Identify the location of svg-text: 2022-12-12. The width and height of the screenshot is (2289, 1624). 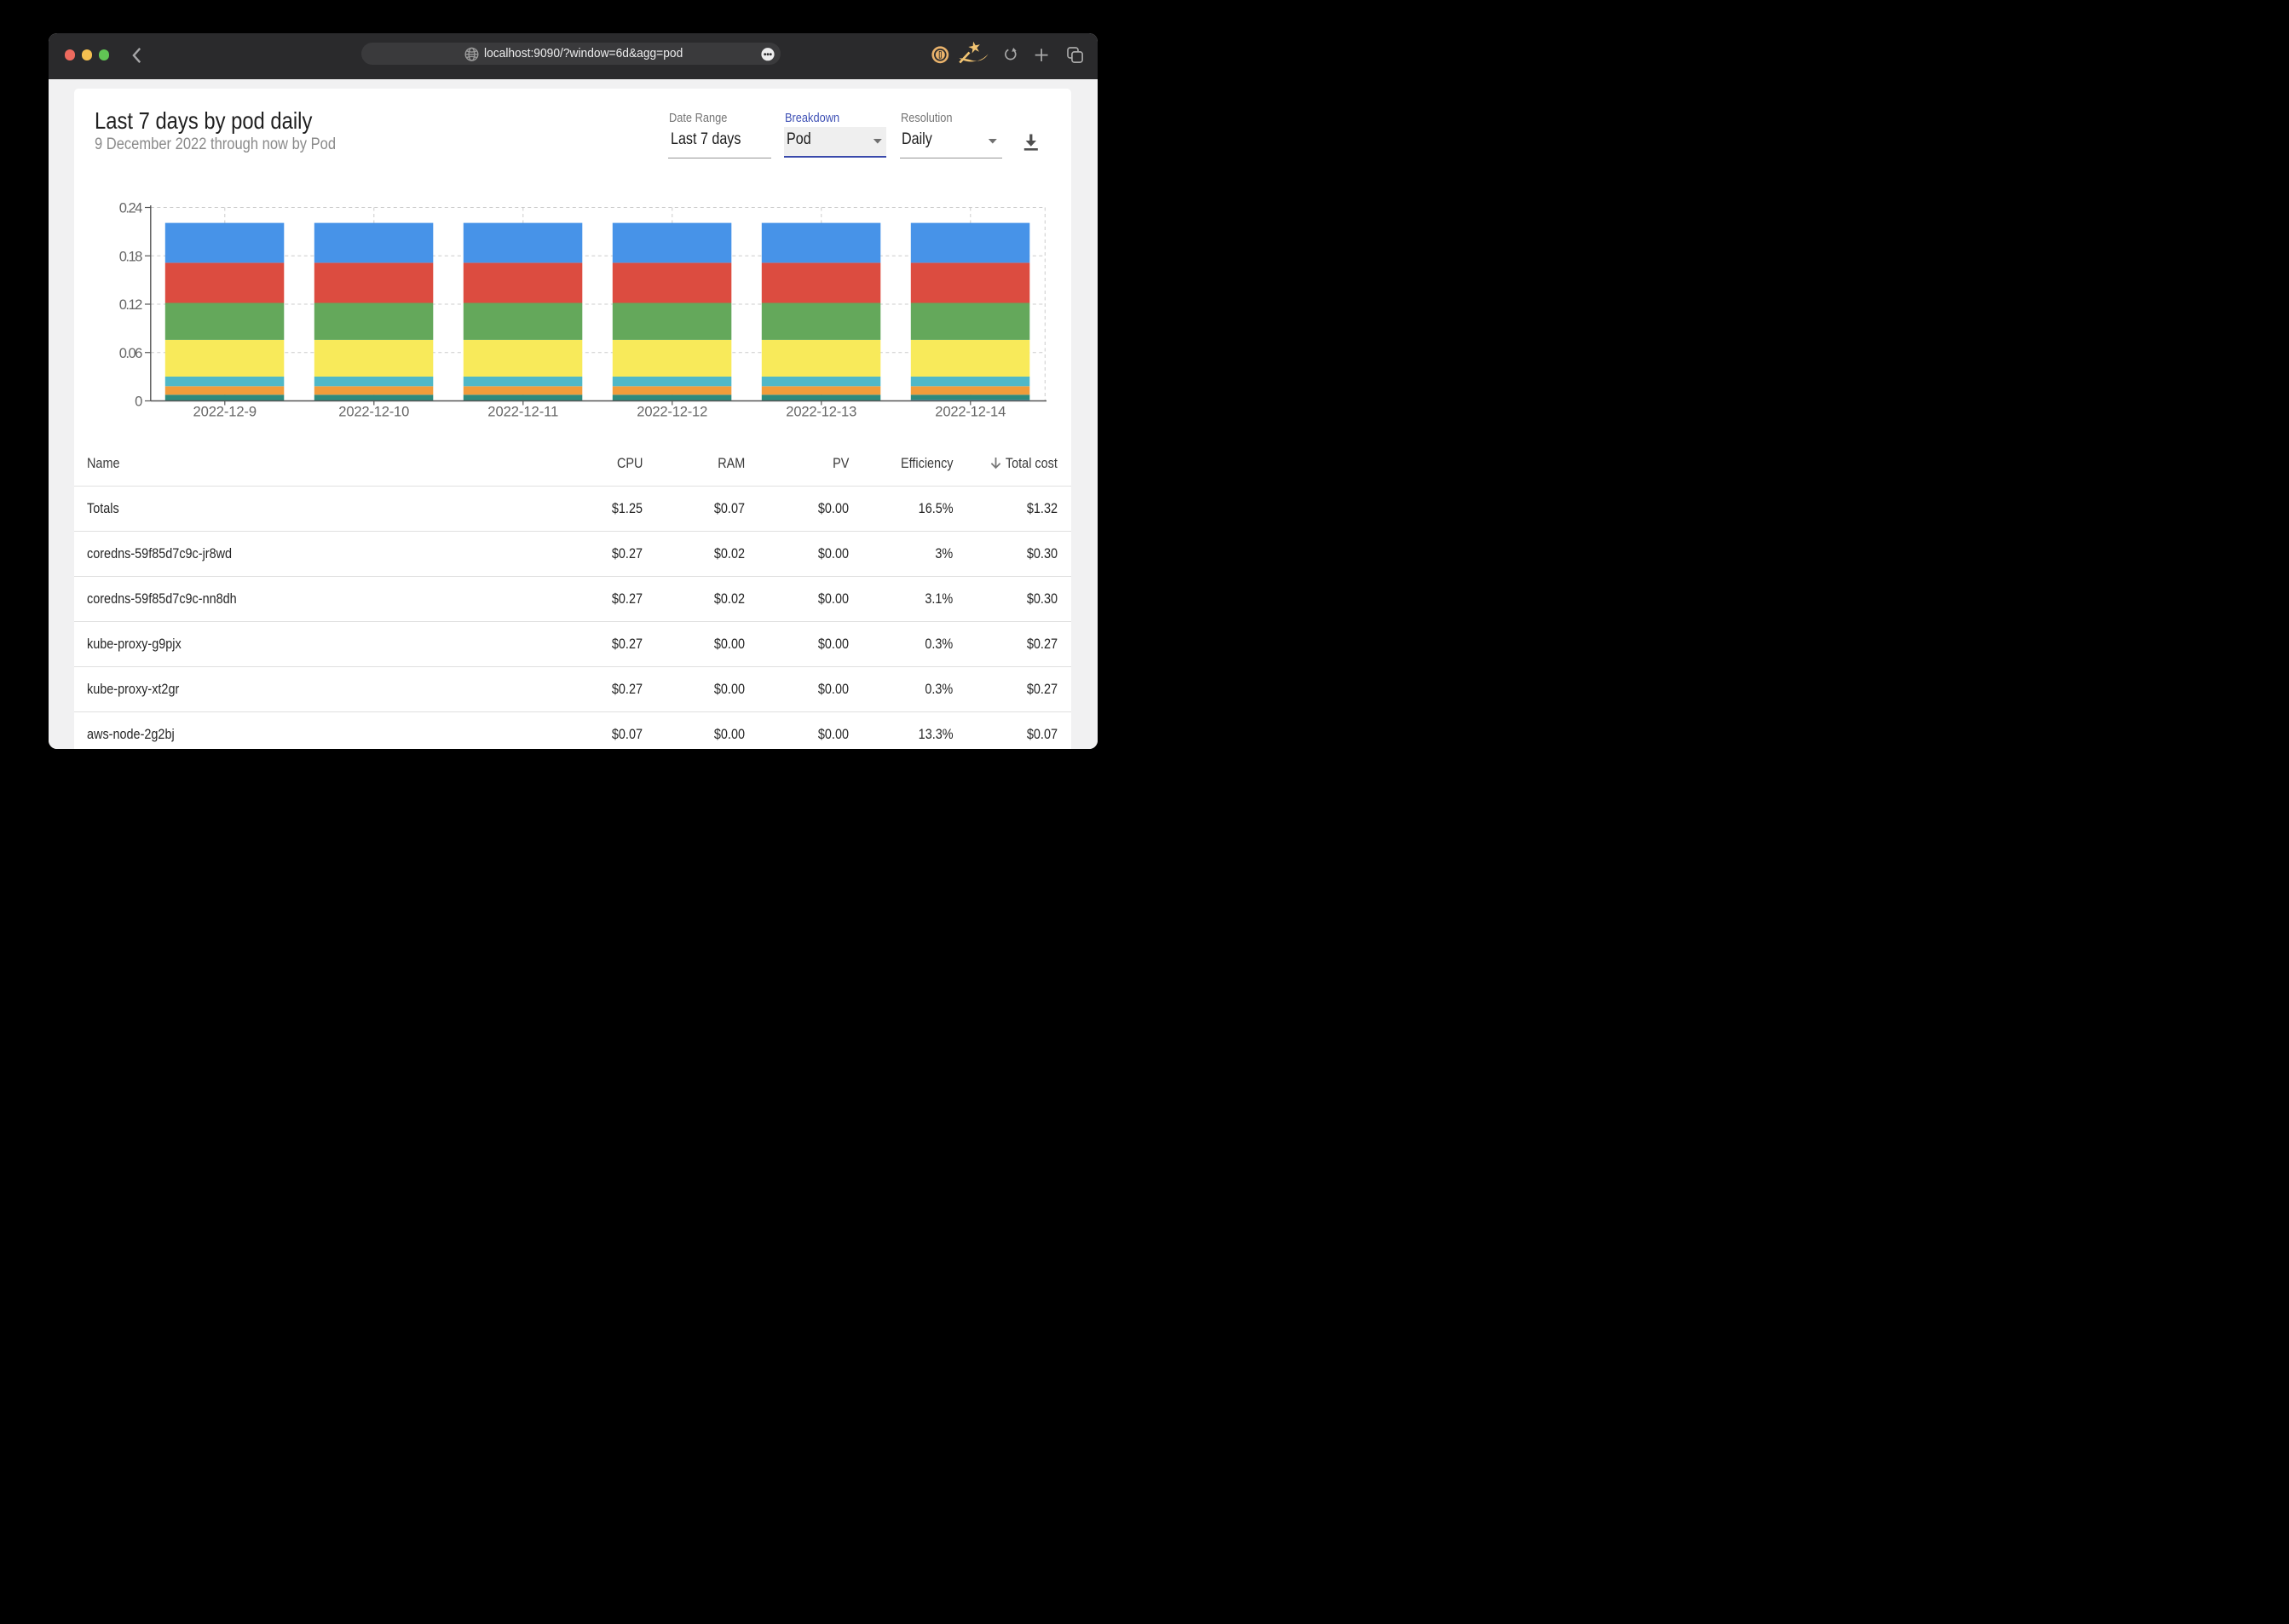
(672, 411).